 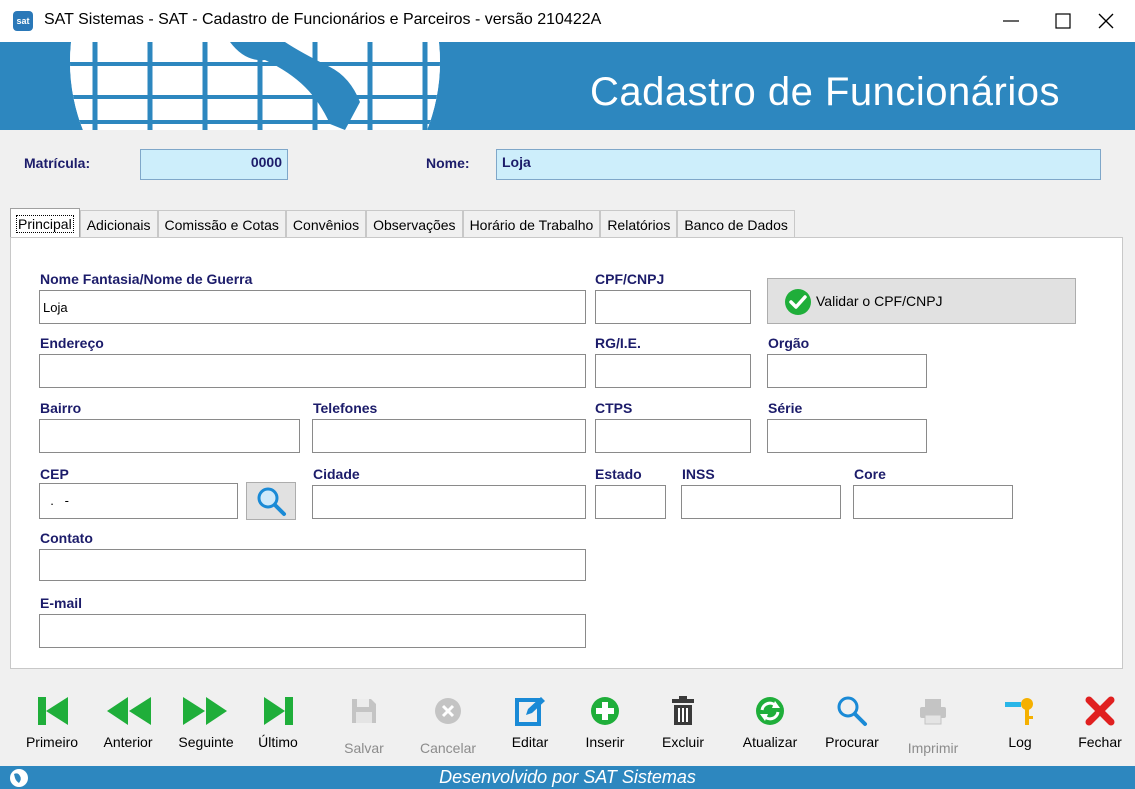 I want to click on excluir-button: Excluir, so click(x=683, y=723).